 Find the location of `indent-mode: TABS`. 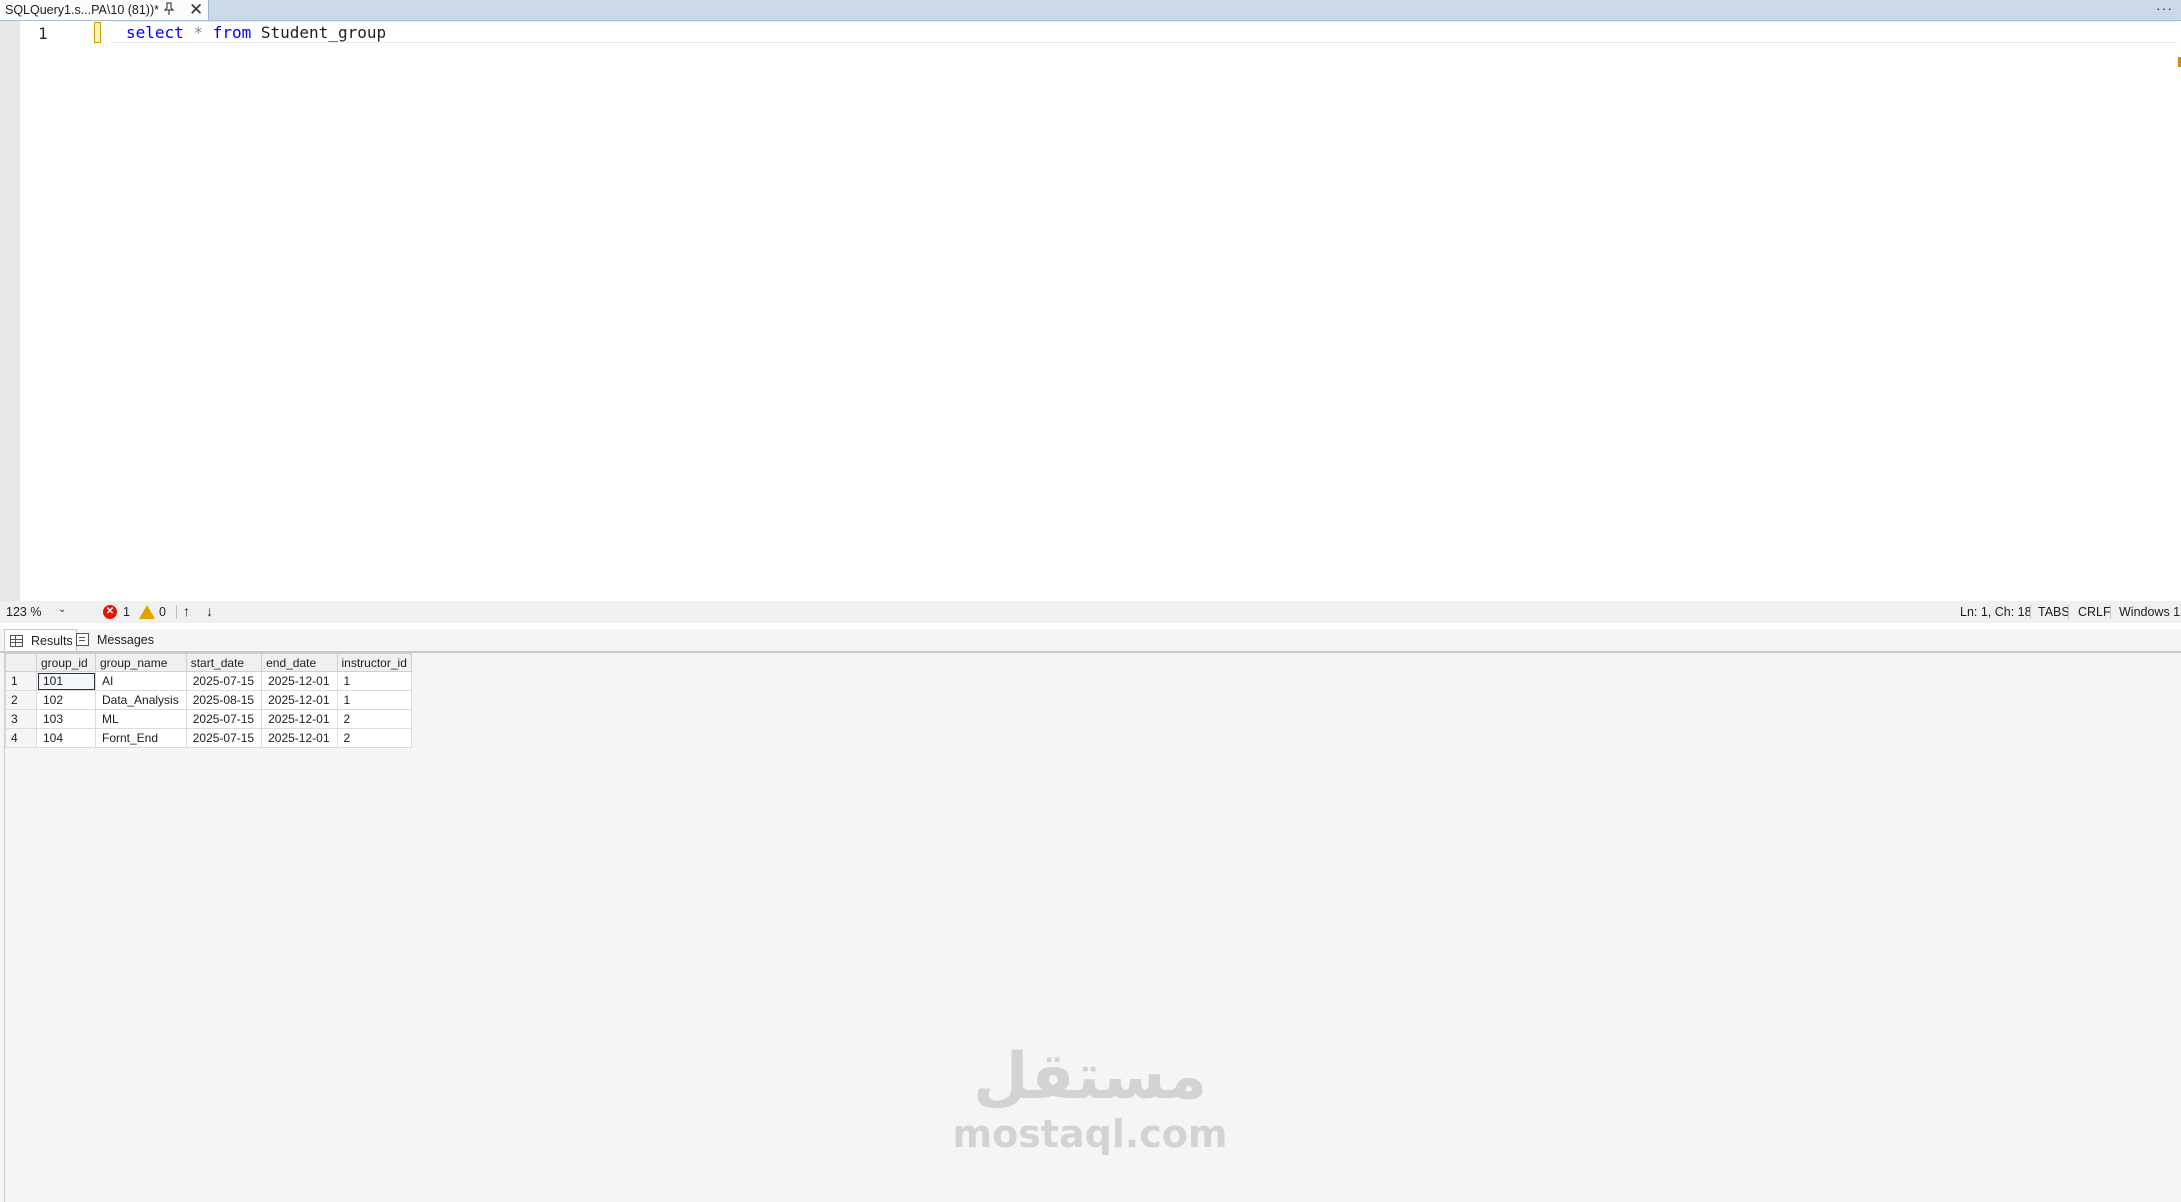

indent-mode: TABS is located at coordinates (2054, 612).